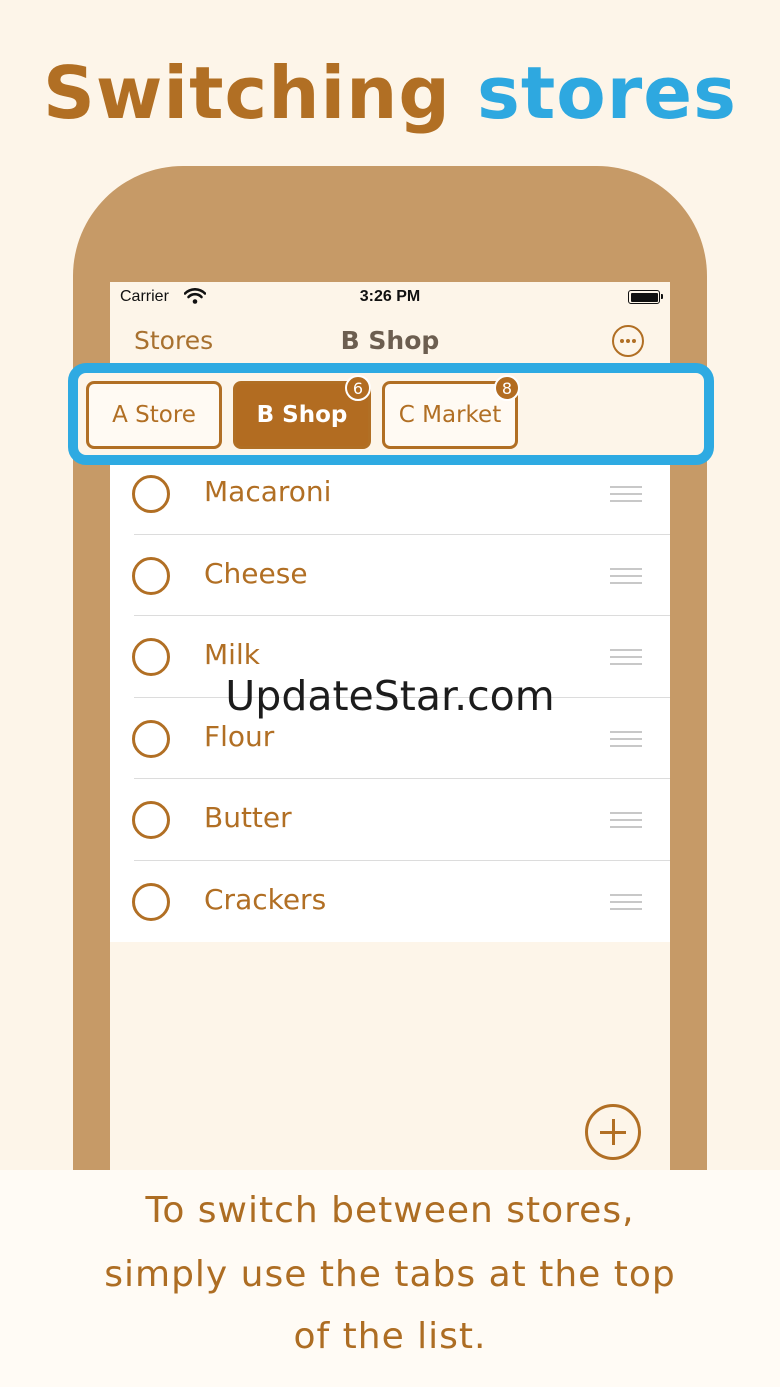 The image size is (780, 1387). I want to click on navigation-bar: Stores B Shop, so click(390, 344).